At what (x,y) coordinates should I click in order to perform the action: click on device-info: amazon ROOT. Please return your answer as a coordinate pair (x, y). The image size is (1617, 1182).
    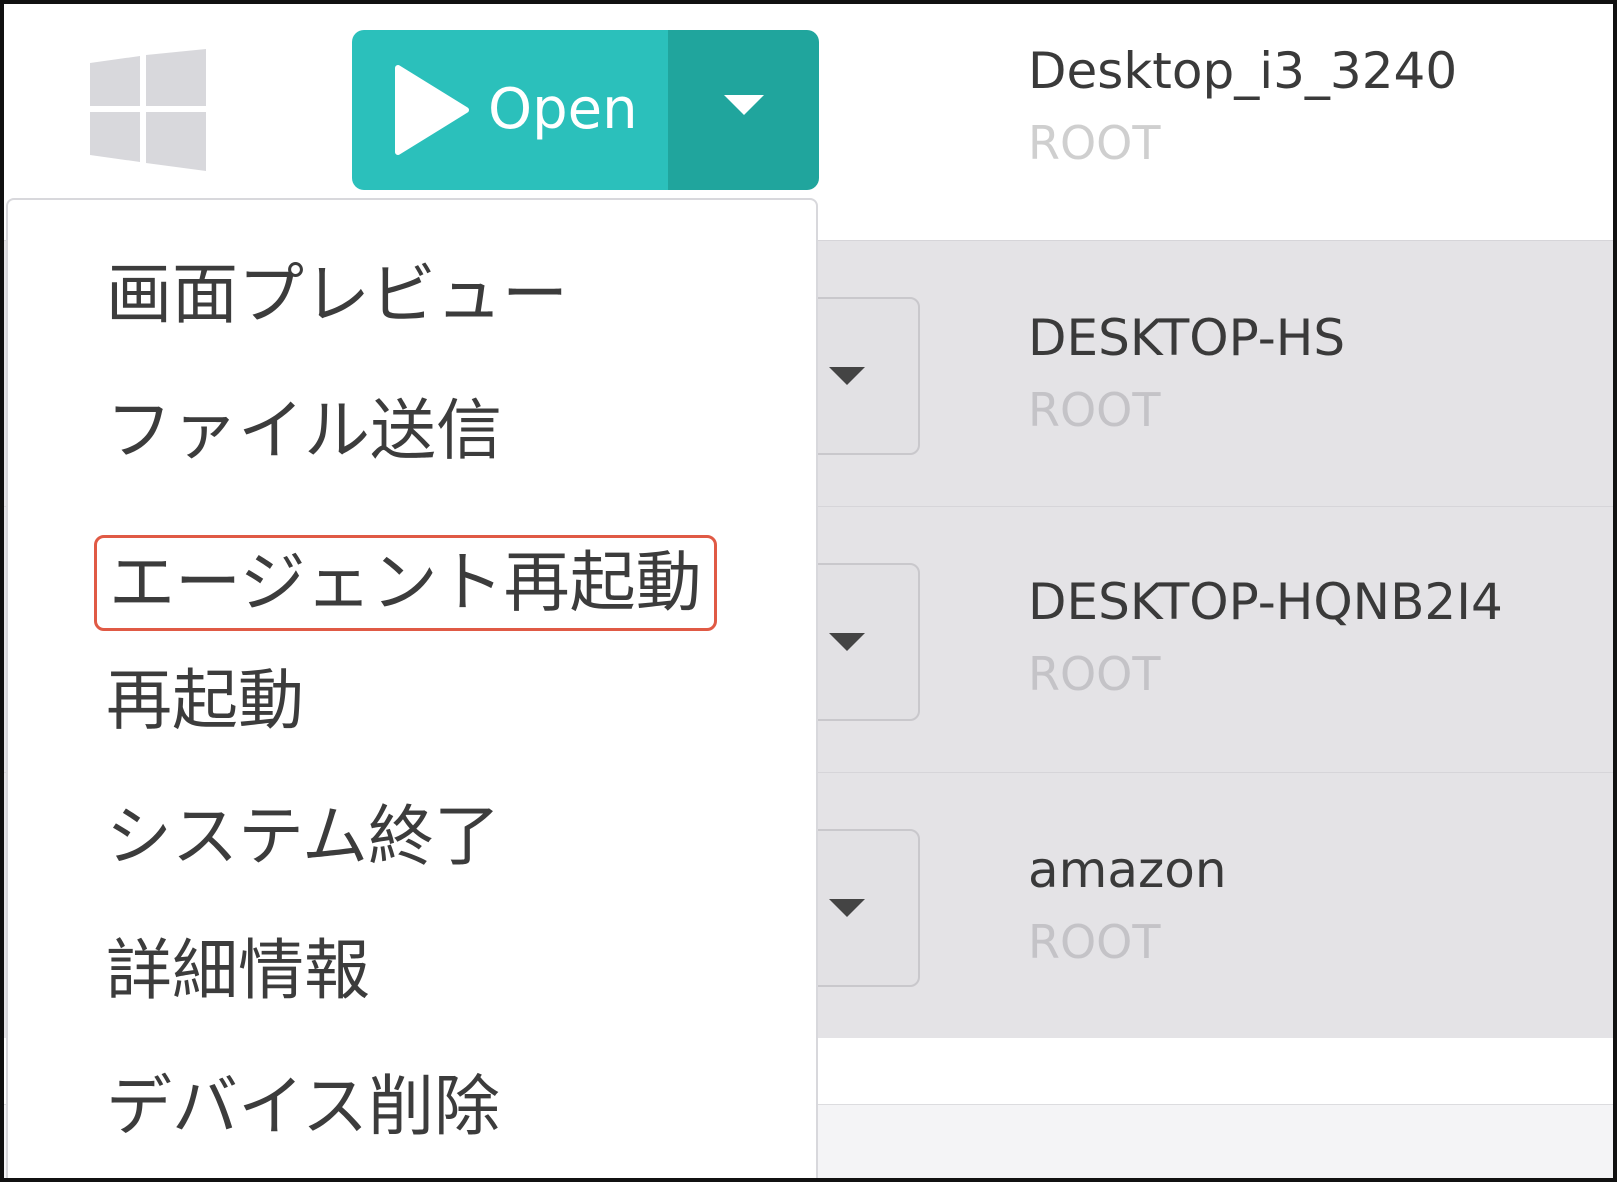
    Looking at the image, I should click on (1127, 905).